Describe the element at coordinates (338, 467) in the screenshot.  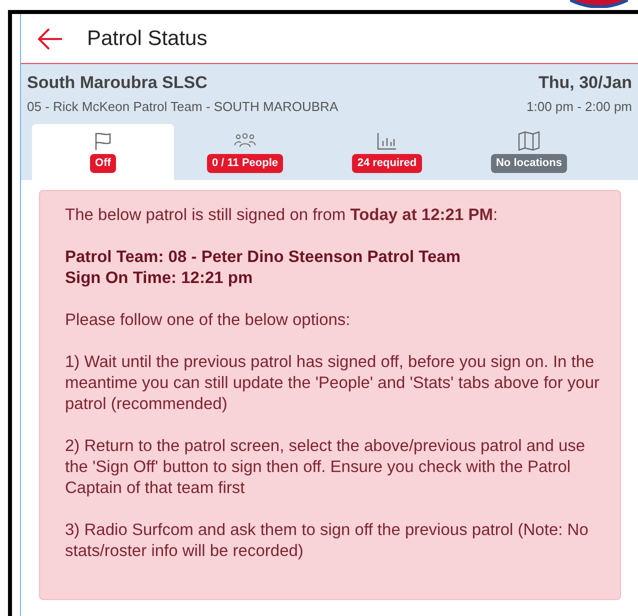
I see `alert-option: 2) Return to the patrol screen, select the above/previous patrol and use the 'Sign Off' button to sign then off. Ensure you check with the Patrol Captain of that team first` at that location.